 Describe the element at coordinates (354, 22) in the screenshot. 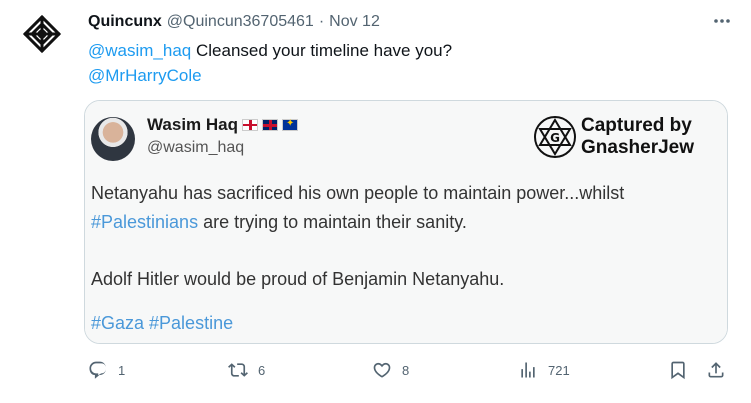

I see `tweet-date: Nov 12` at that location.